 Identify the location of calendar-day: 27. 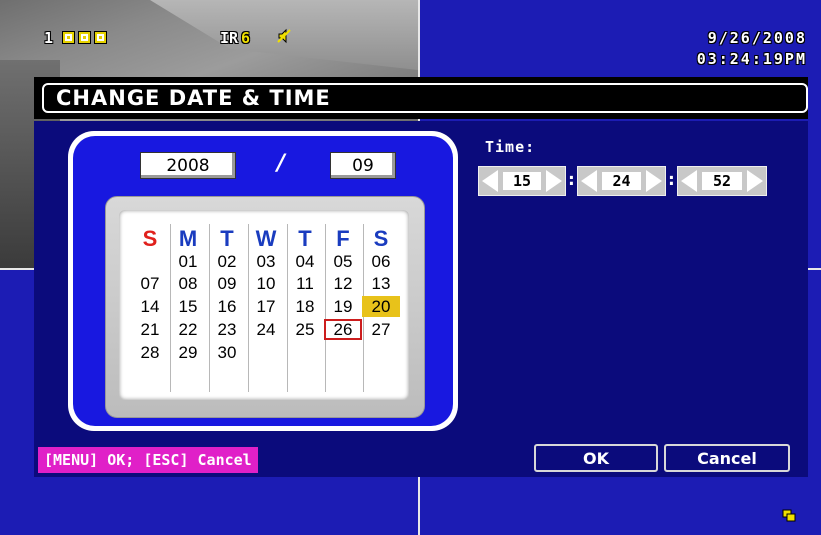
(381, 329).